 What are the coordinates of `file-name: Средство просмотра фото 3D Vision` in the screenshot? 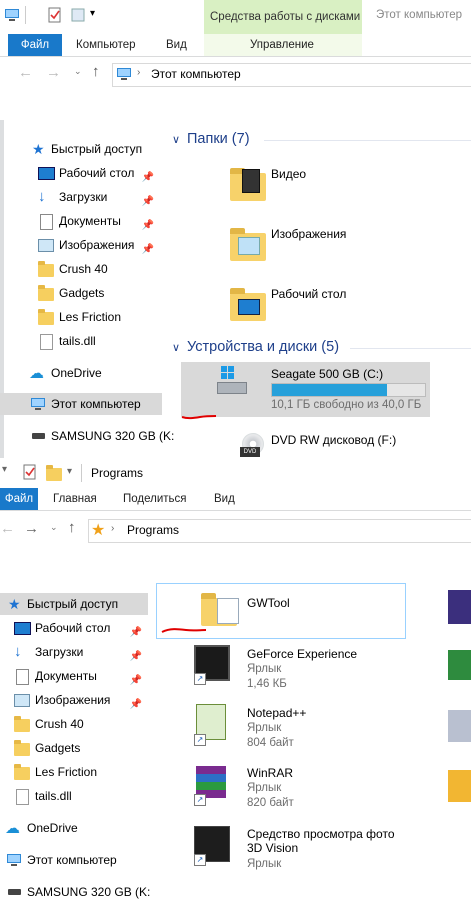 It's located at (321, 841).